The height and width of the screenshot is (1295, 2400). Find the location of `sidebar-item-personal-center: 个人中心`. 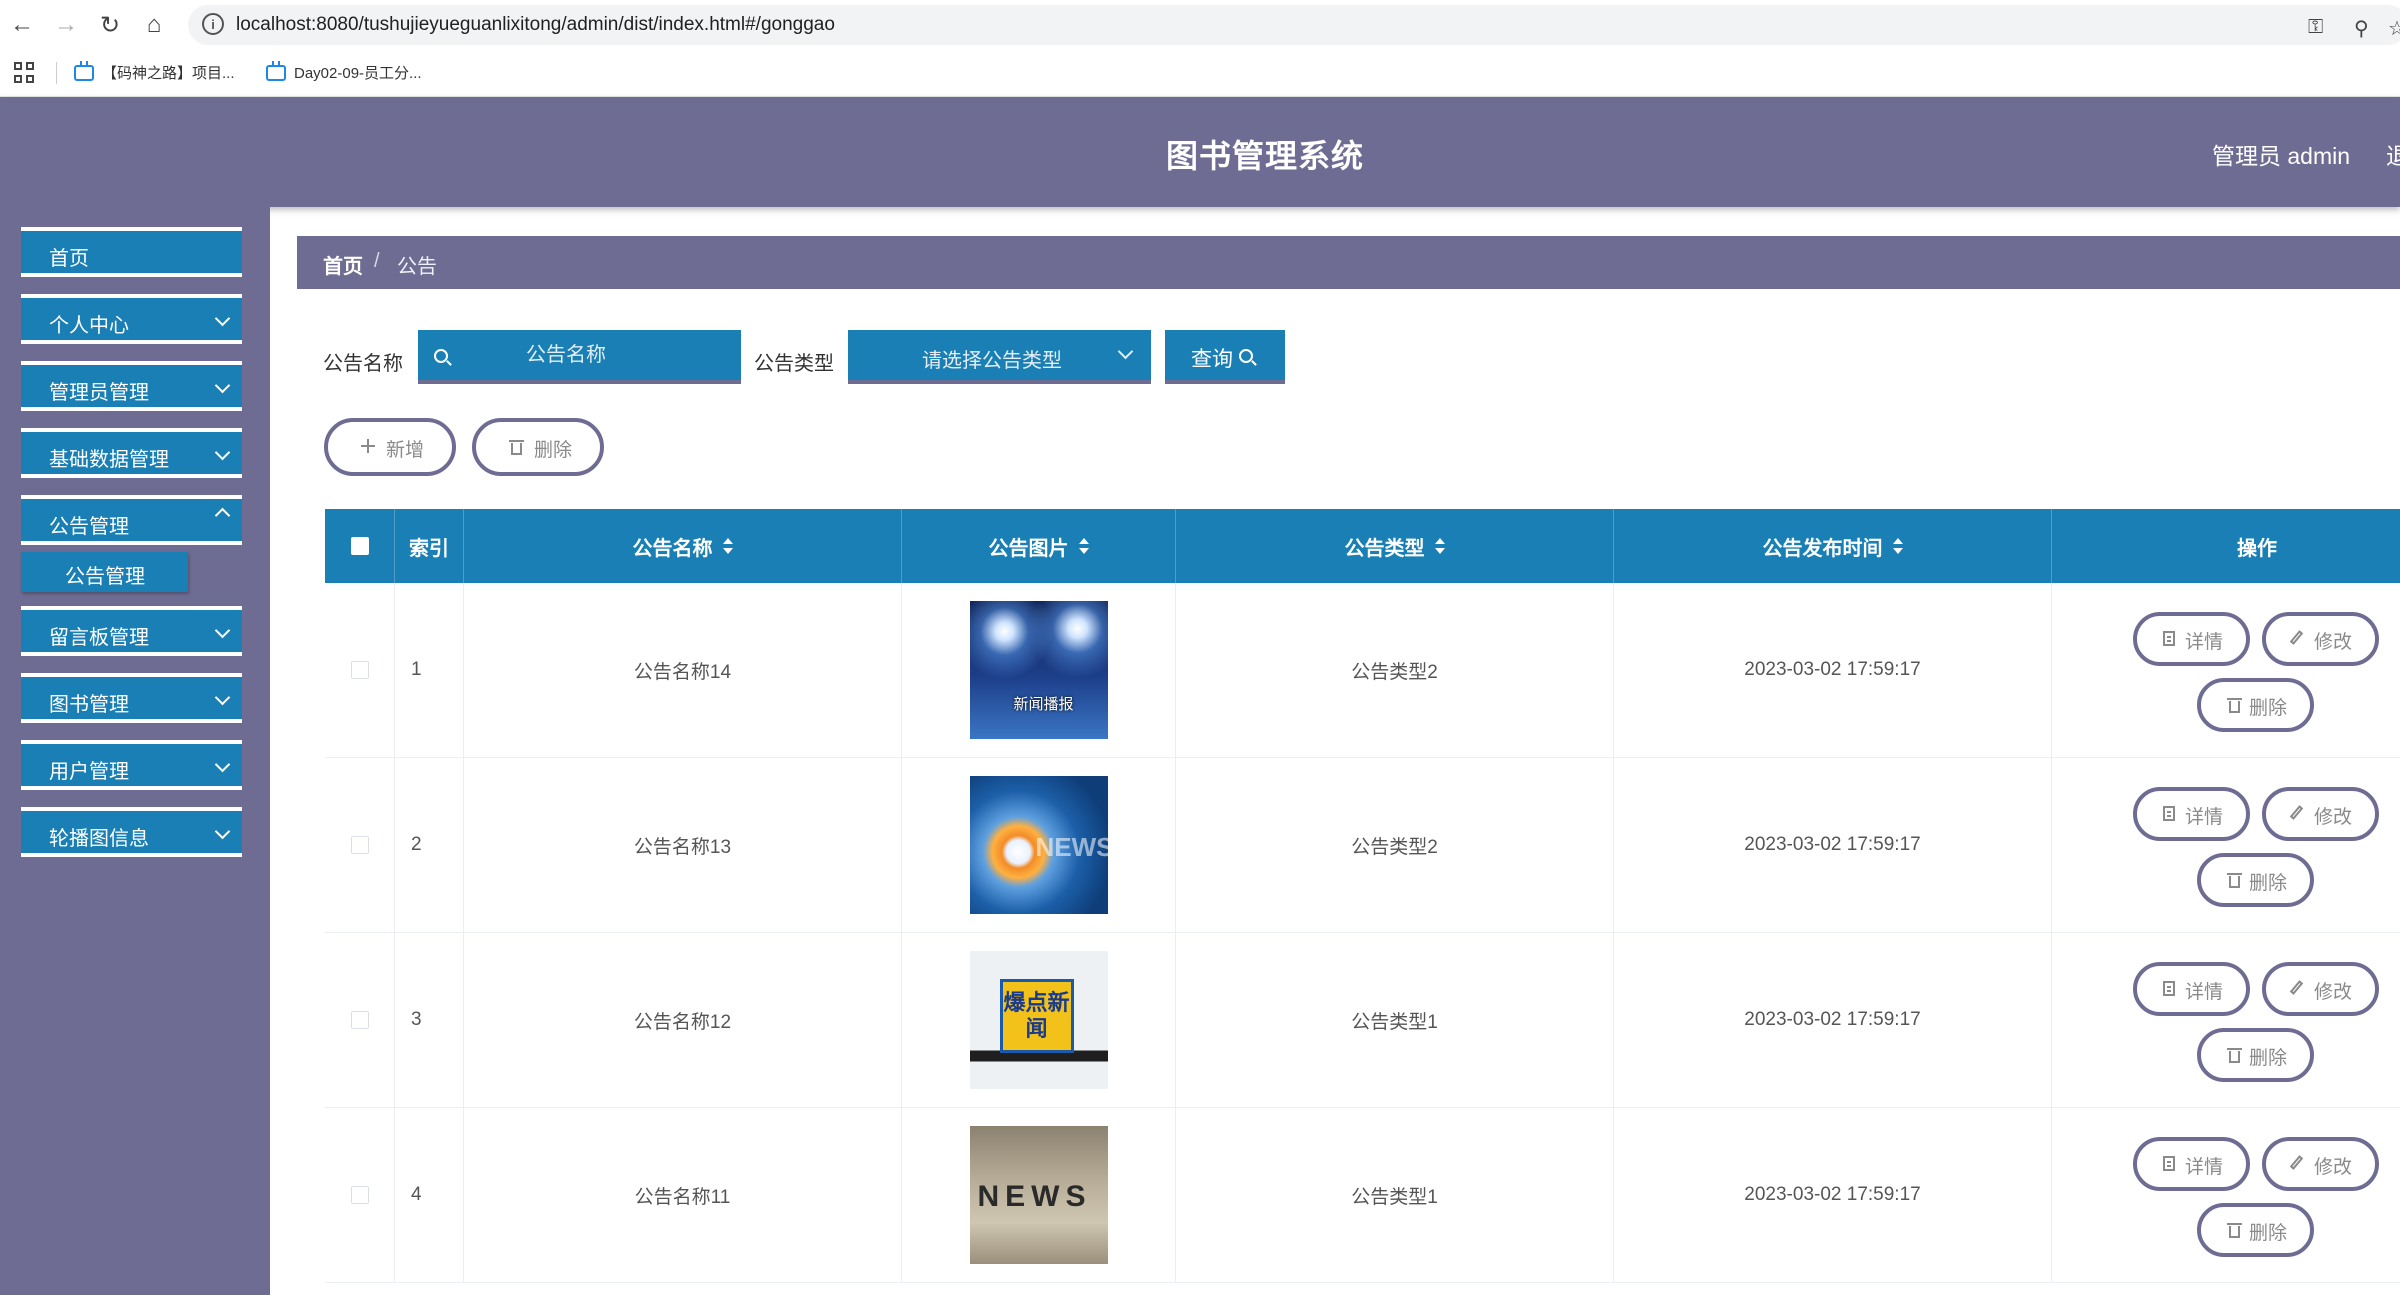

sidebar-item-personal-center: 个人中心 is located at coordinates (131, 319).